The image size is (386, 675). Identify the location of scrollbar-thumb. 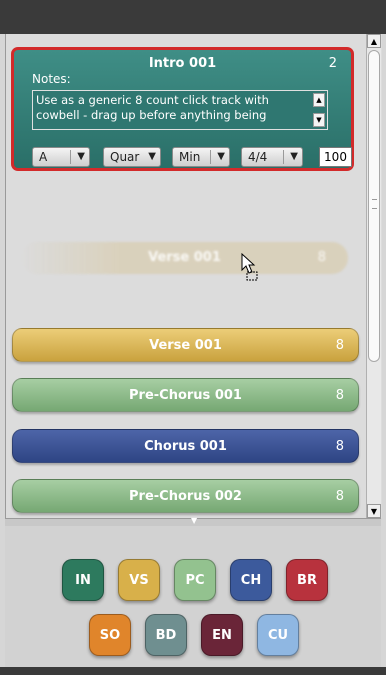
(374, 206).